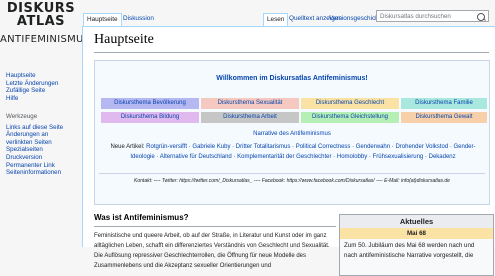 This screenshot has height=276, width=495. I want to click on search-input: Diskursatlas durchsuchen, so click(432, 16).